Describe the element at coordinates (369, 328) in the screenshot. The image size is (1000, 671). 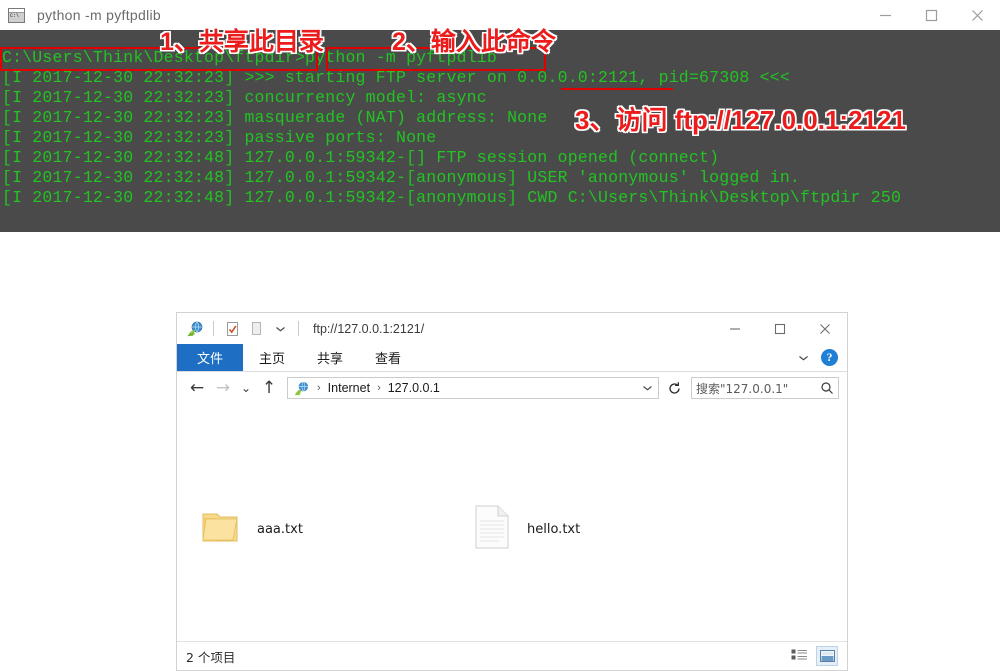
I see `explorer-window-title: ftp://127.0.0.1:2121/` at that location.